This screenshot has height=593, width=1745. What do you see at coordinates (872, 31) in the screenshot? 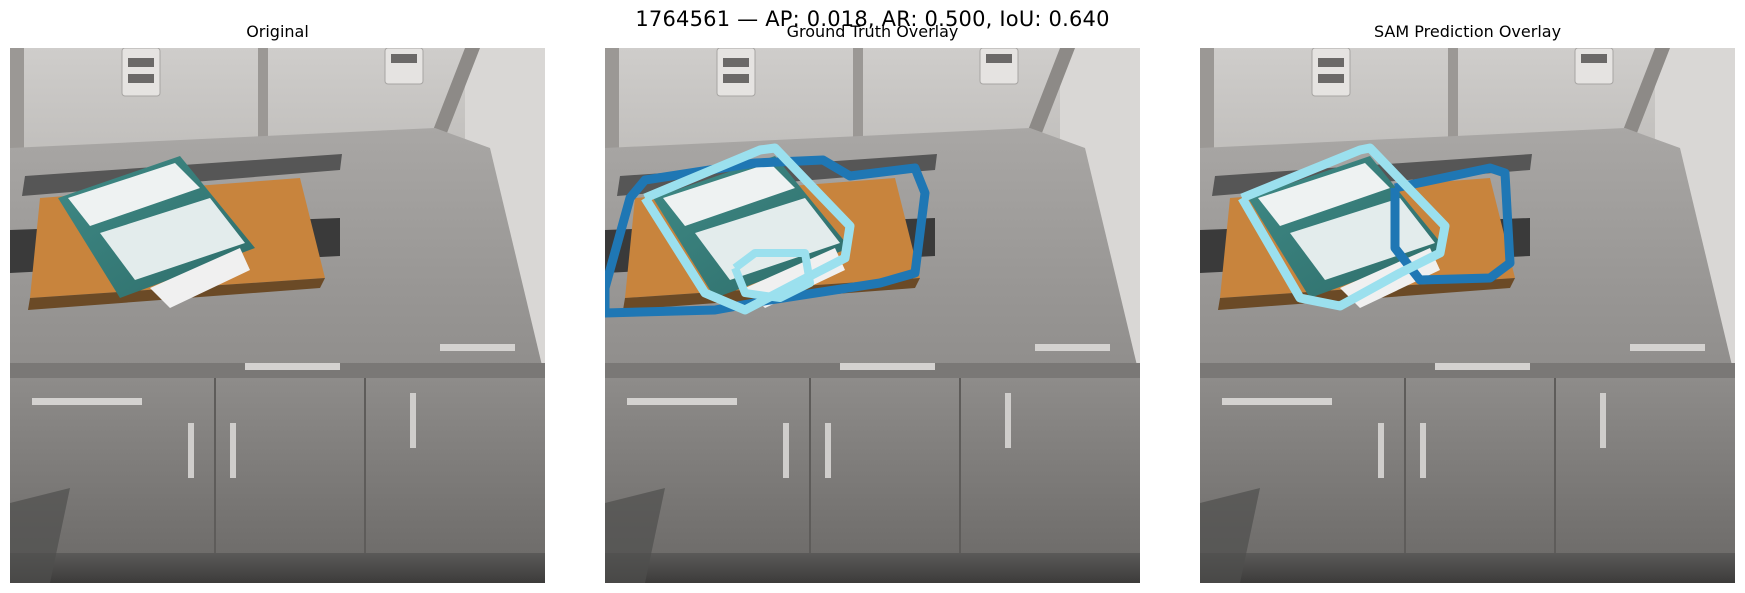
I see `panel-title-ground-truth: Ground Truth Overlay` at bounding box center [872, 31].